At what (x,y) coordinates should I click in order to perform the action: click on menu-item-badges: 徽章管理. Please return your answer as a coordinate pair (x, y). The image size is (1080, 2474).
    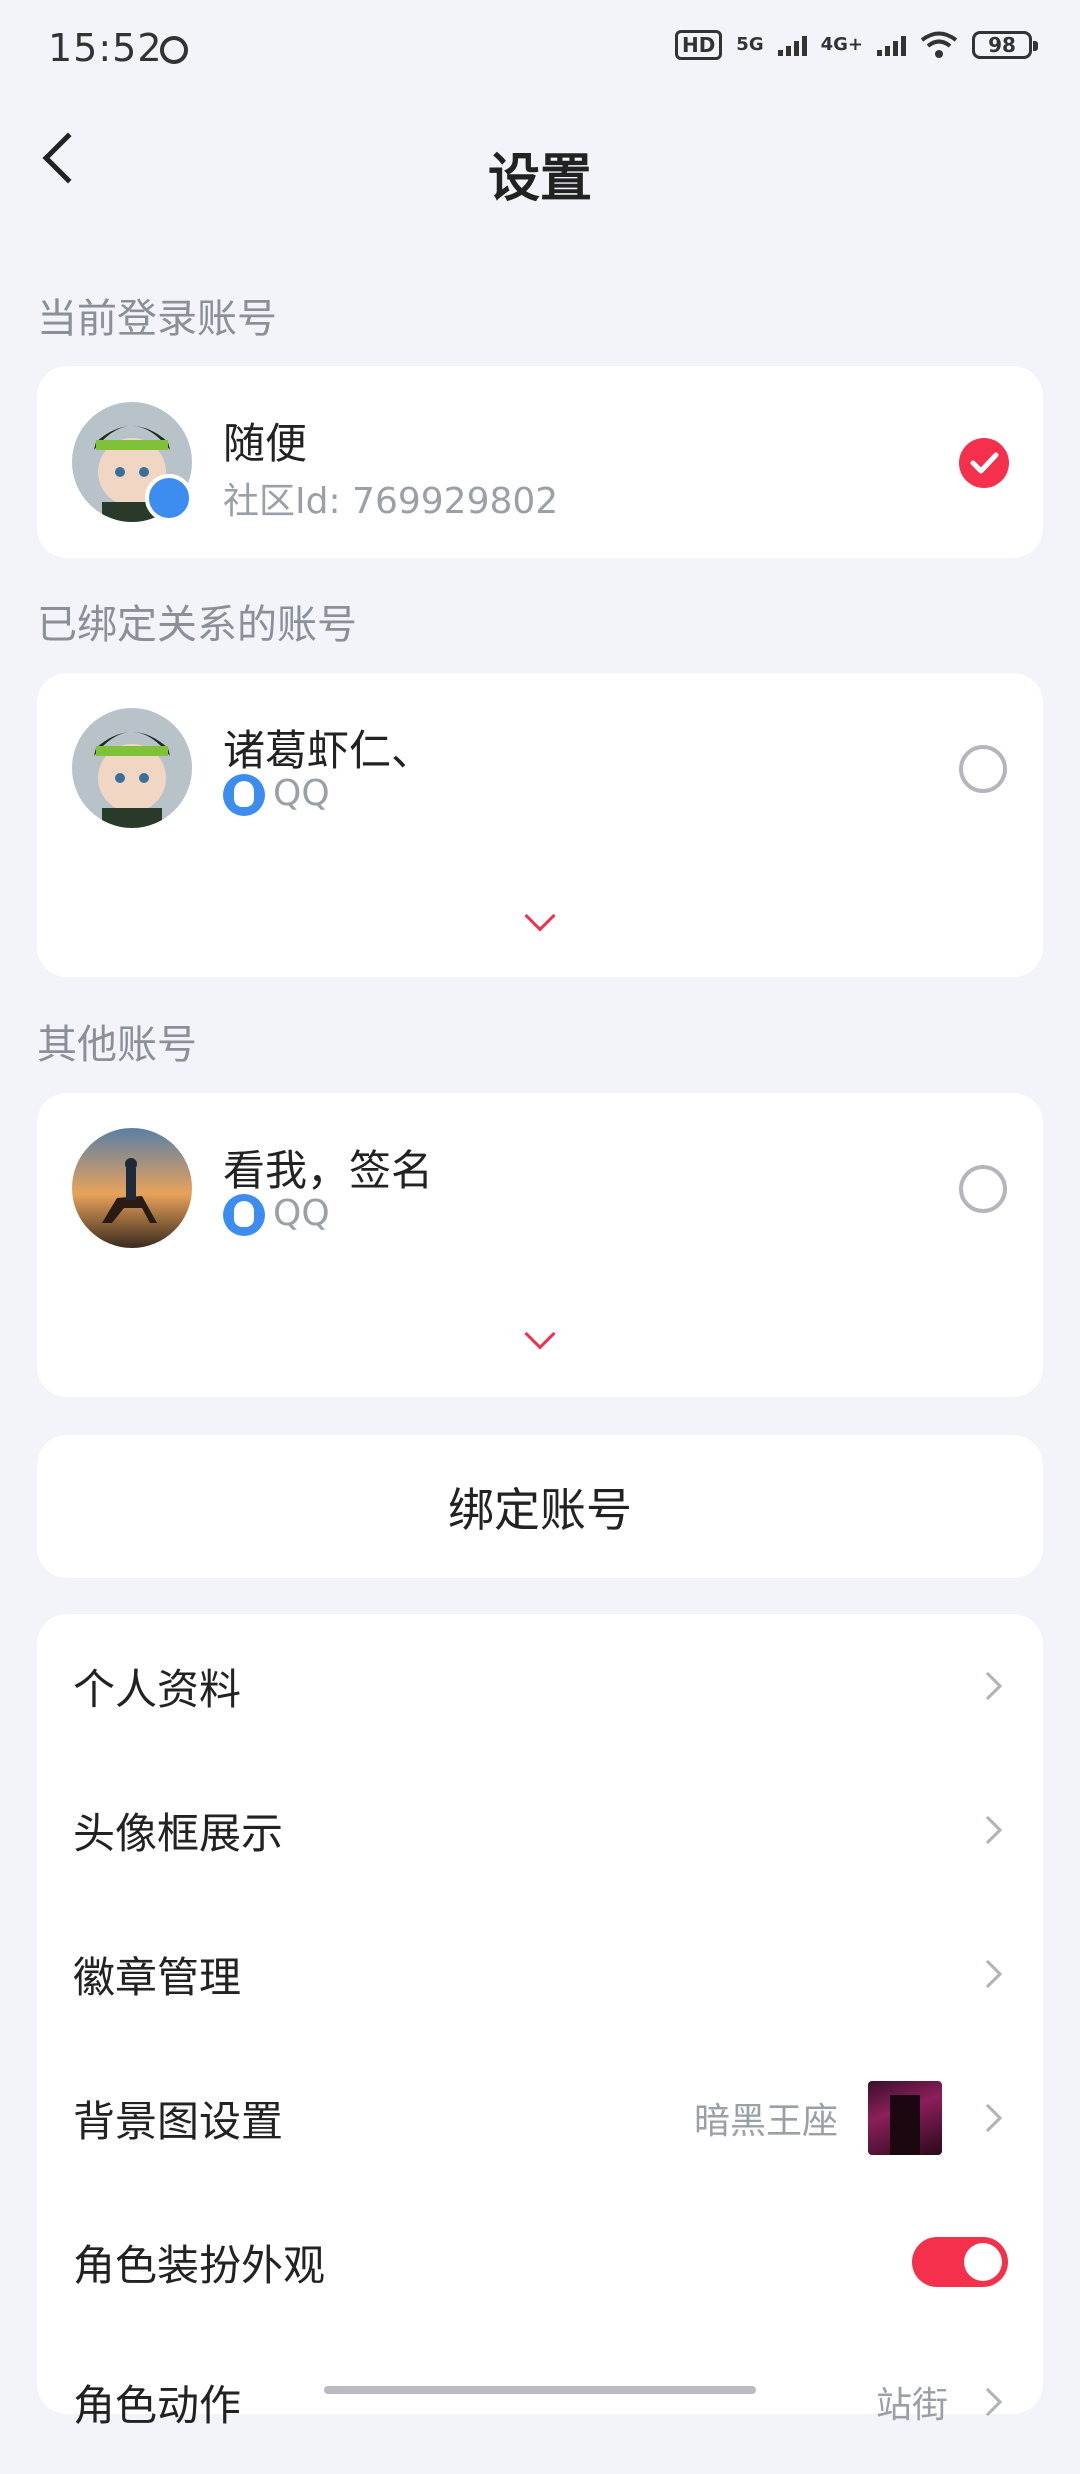
    Looking at the image, I should click on (540, 1974).